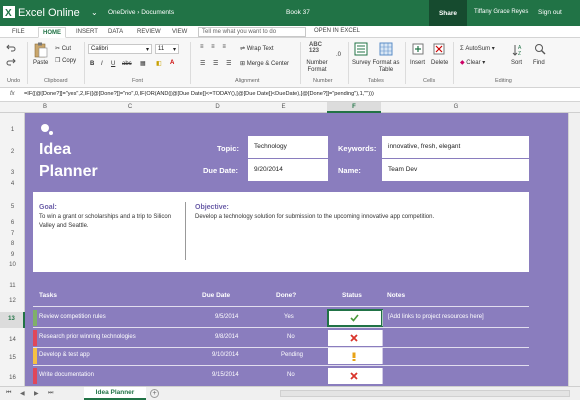 This screenshot has width=580, height=400. I want to click on user-name: Tiffany Grace Reyes, so click(501, 12).